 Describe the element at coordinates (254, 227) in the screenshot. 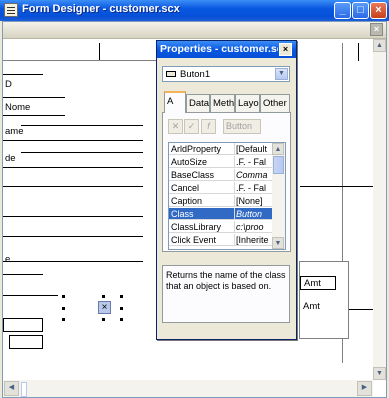

I see `property-value: c:\proo` at that location.